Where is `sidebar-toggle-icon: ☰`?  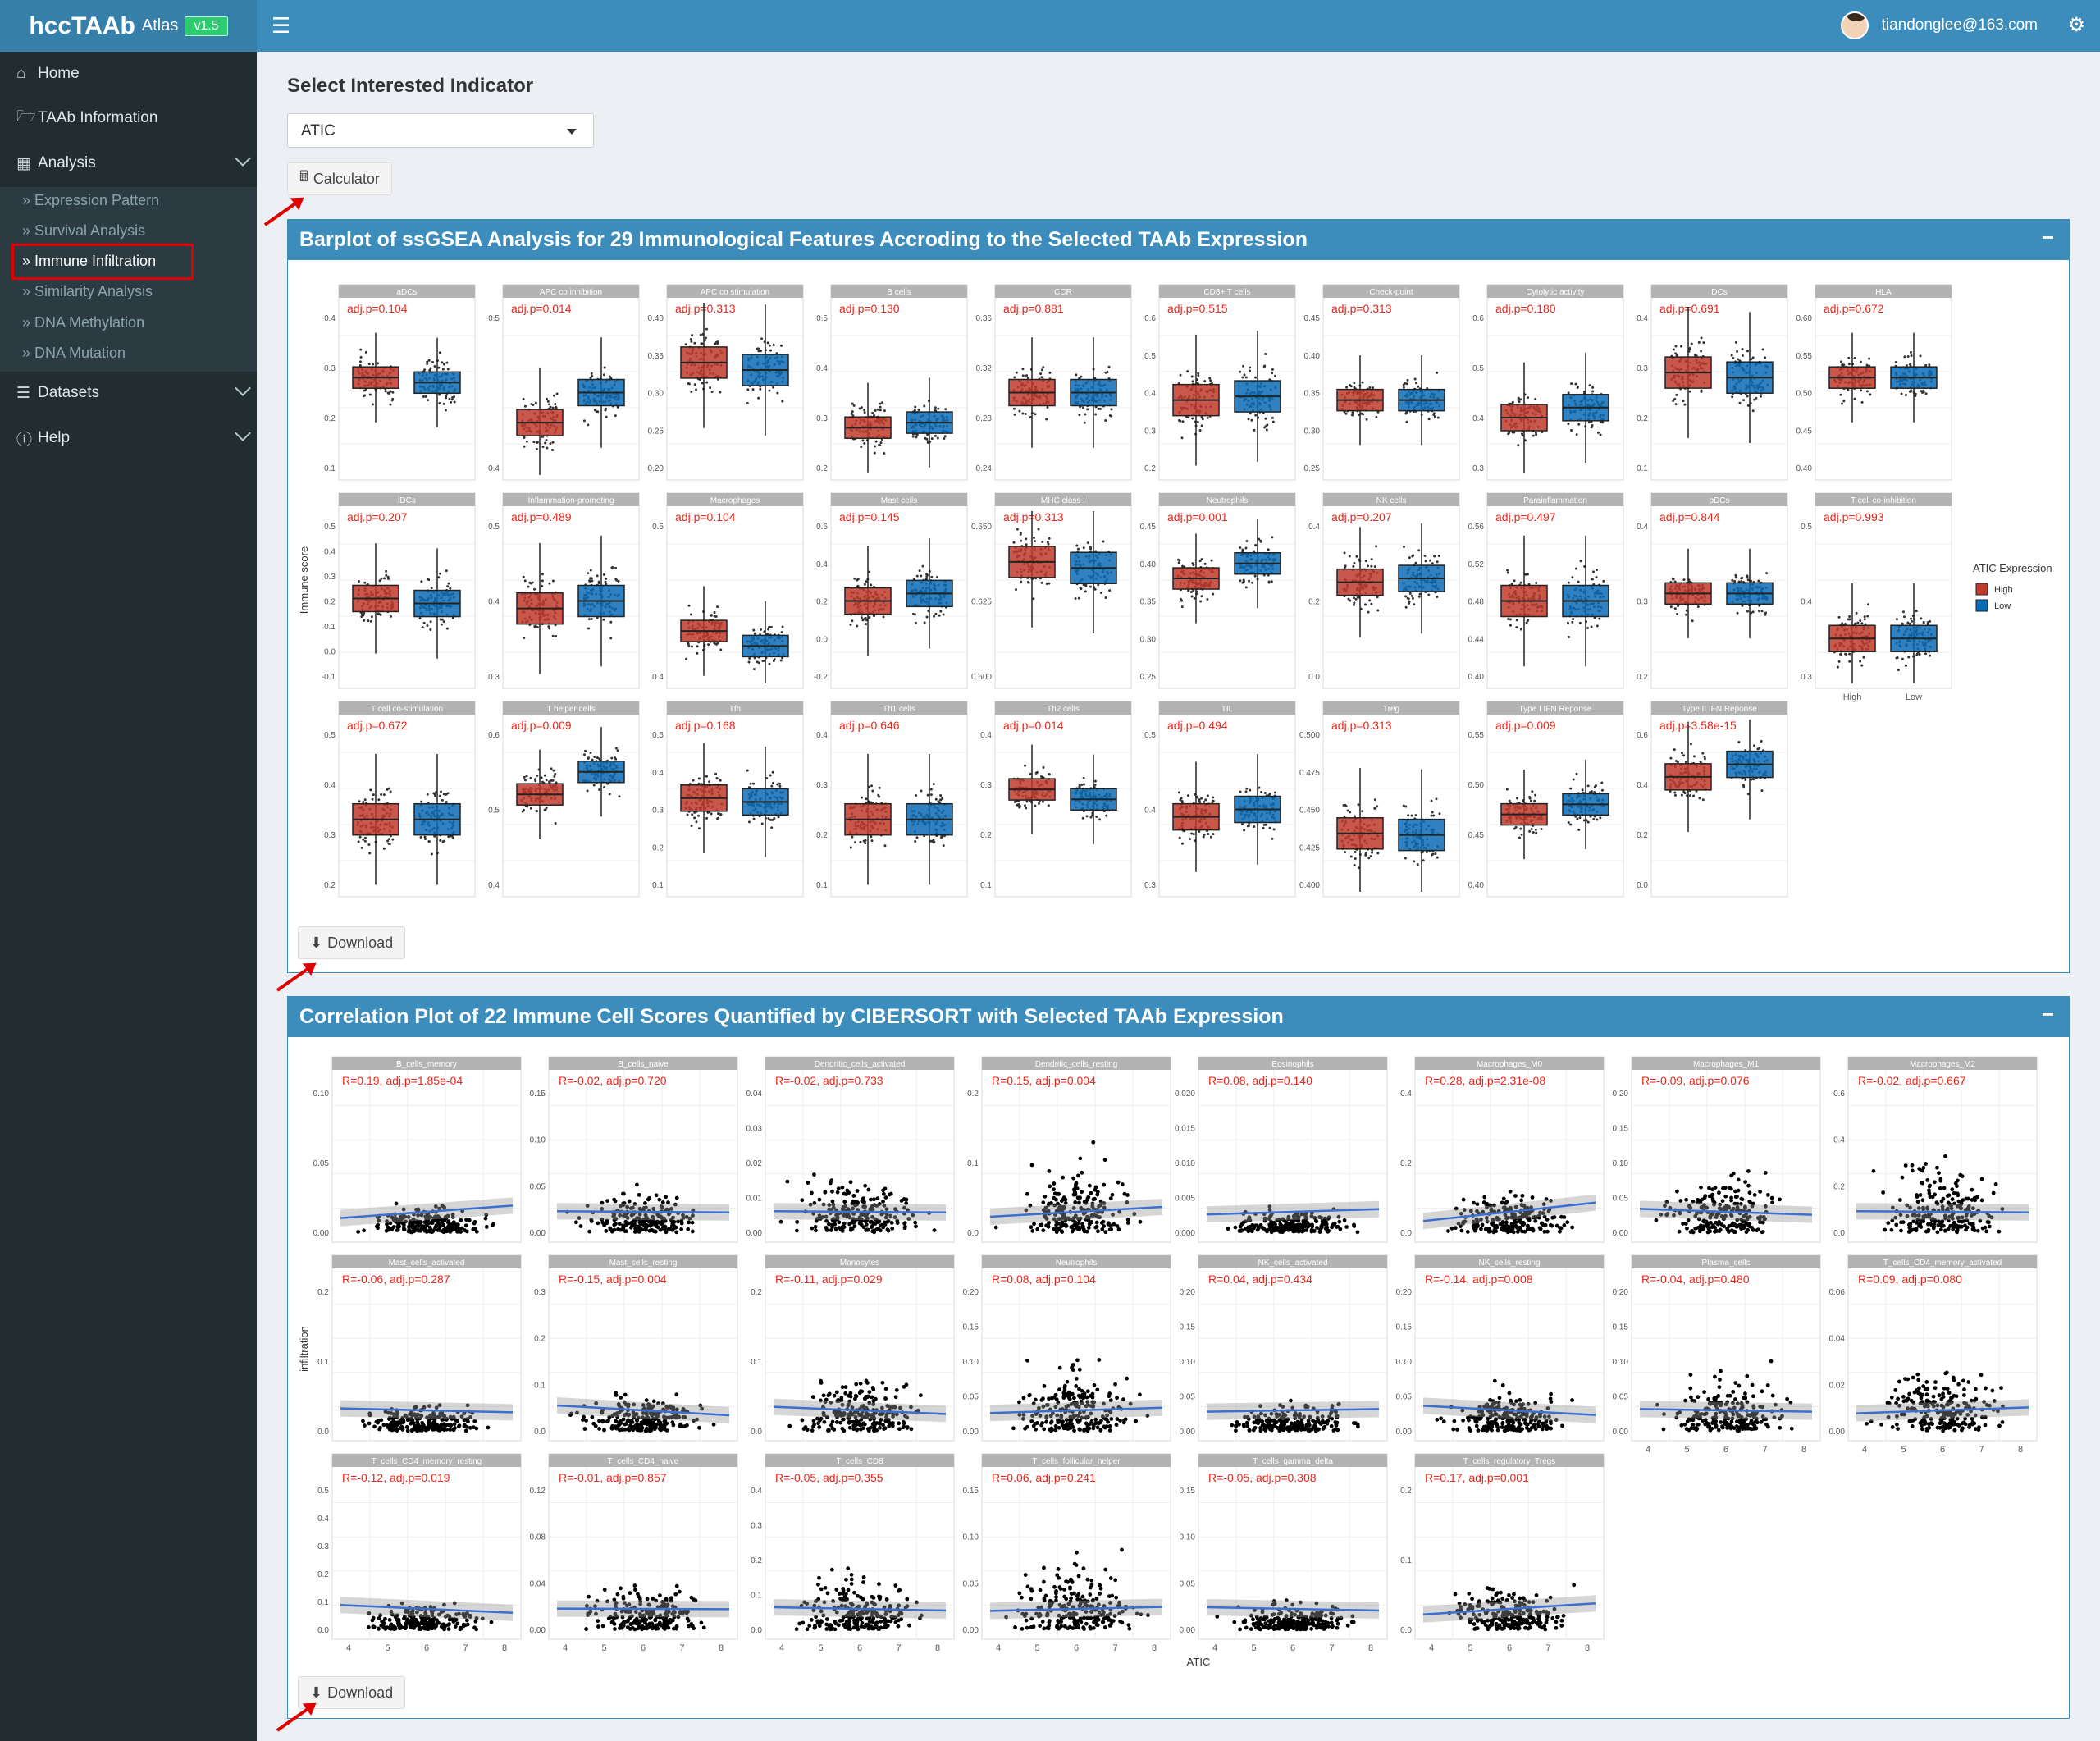 sidebar-toggle-icon: ☰ is located at coordinates (281, 26).